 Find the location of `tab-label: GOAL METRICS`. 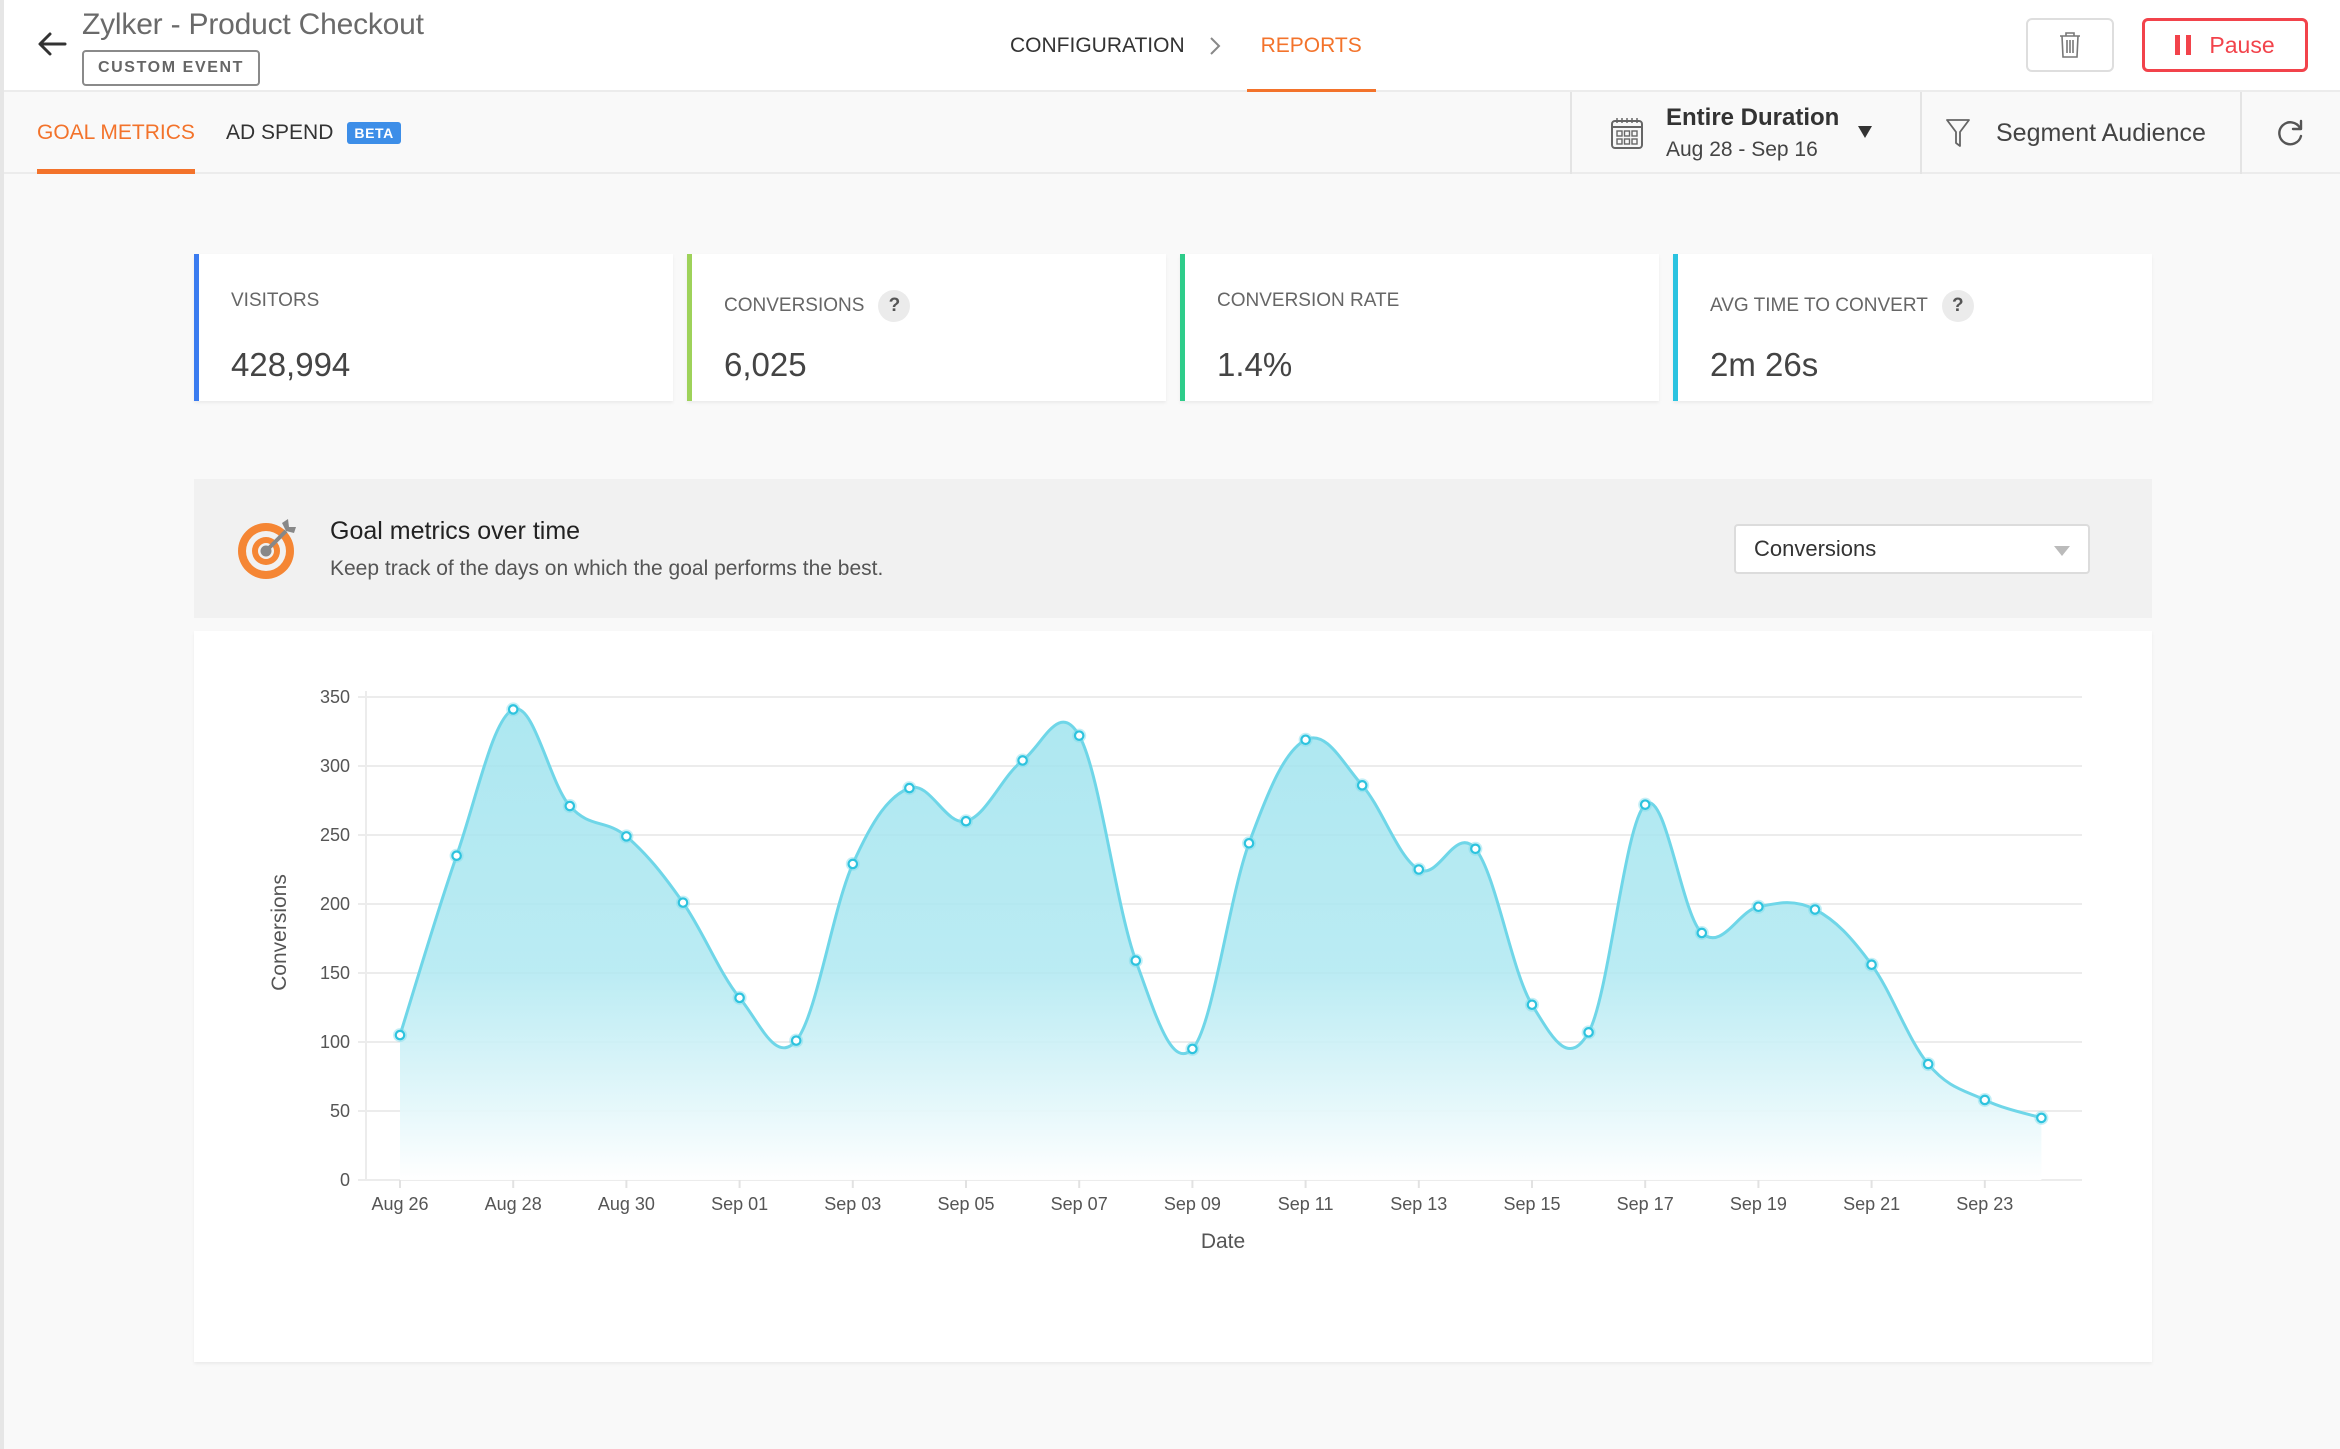

tab-label: GOAL METRICS is located at coordinates (116, 132).